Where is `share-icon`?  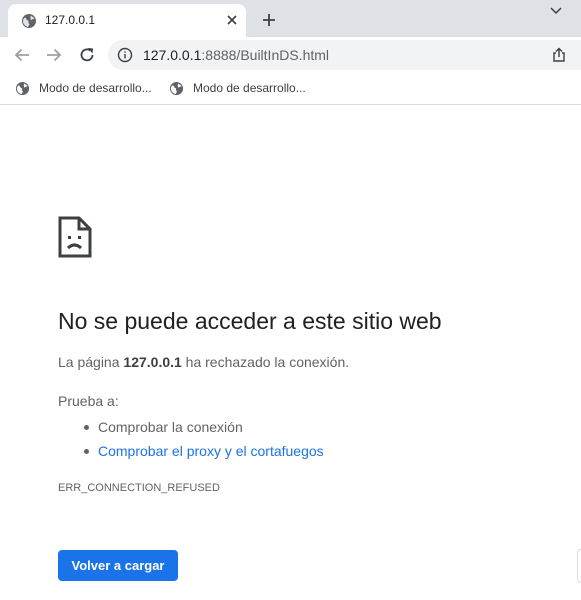 share-icon is located at coordinates (559, 55).